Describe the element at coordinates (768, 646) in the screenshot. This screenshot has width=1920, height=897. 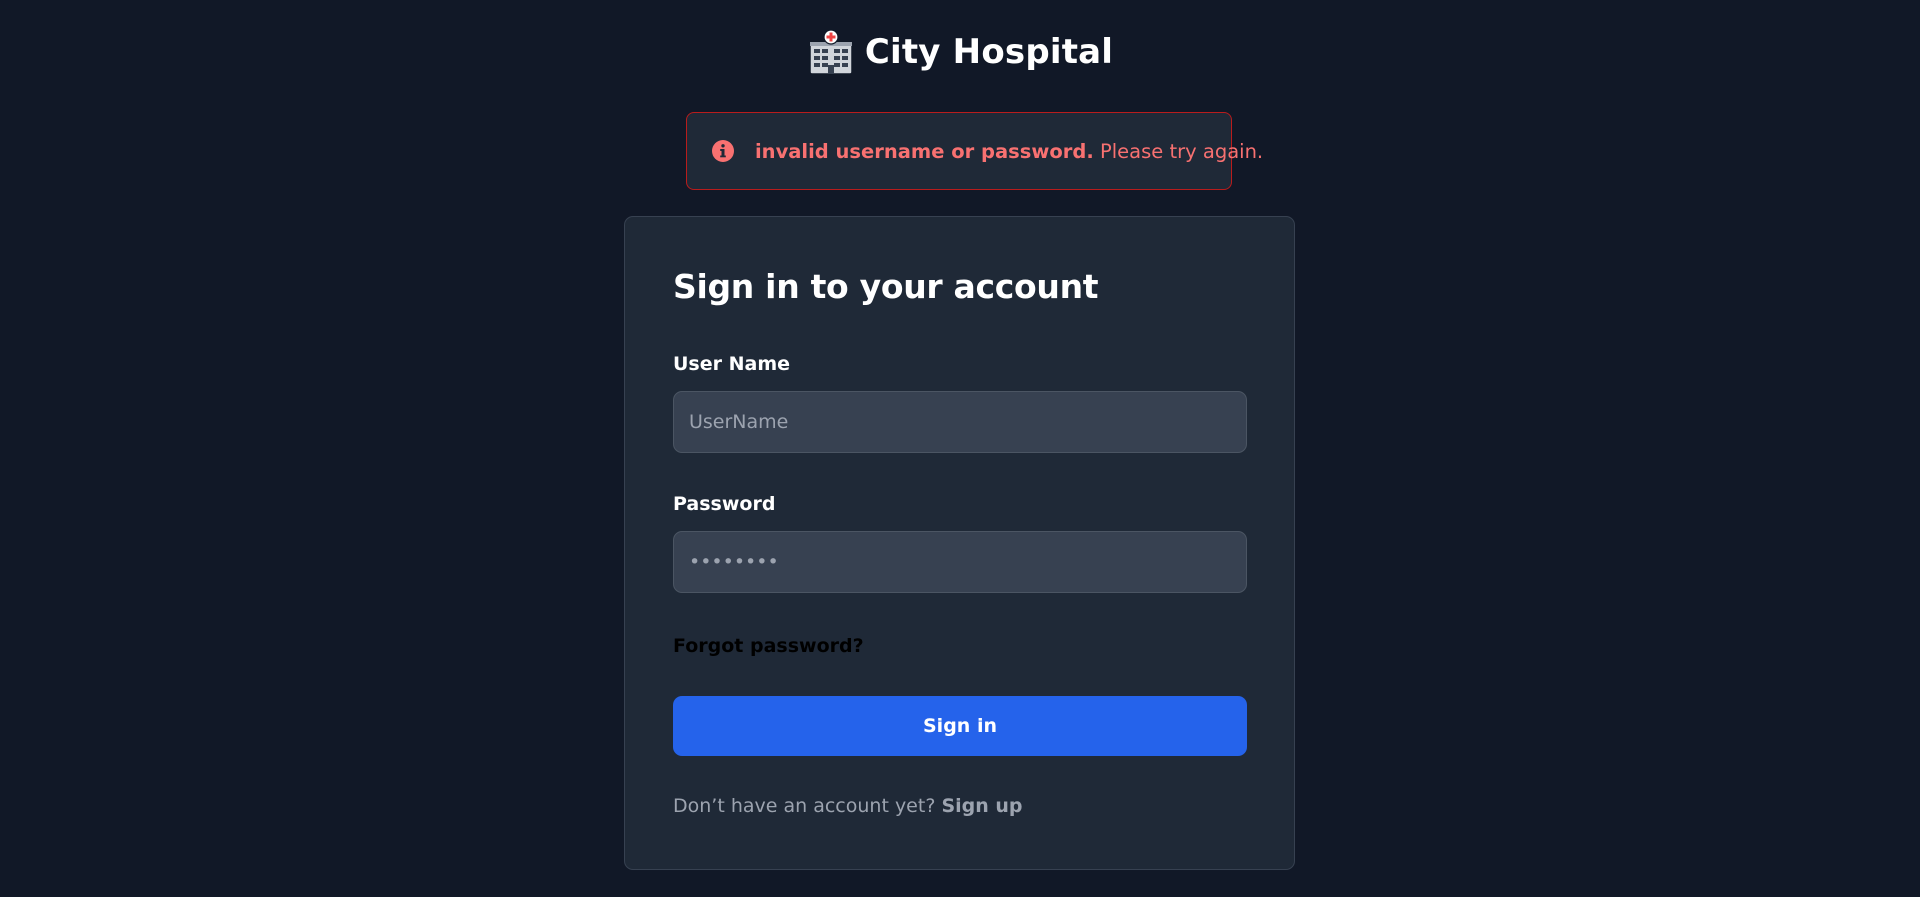
I see `forgot-password-link: Forgot password?` at that location.